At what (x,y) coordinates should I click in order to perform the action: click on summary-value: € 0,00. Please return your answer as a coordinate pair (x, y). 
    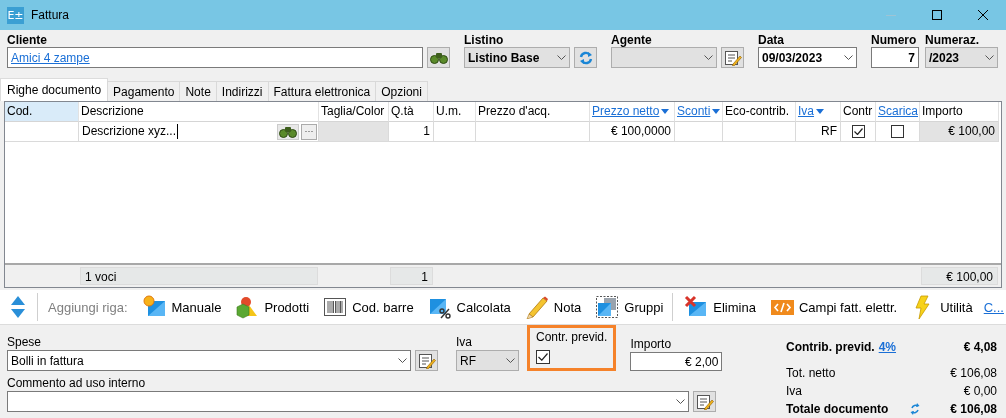
    Looking at the image, I should click on (980, 391).